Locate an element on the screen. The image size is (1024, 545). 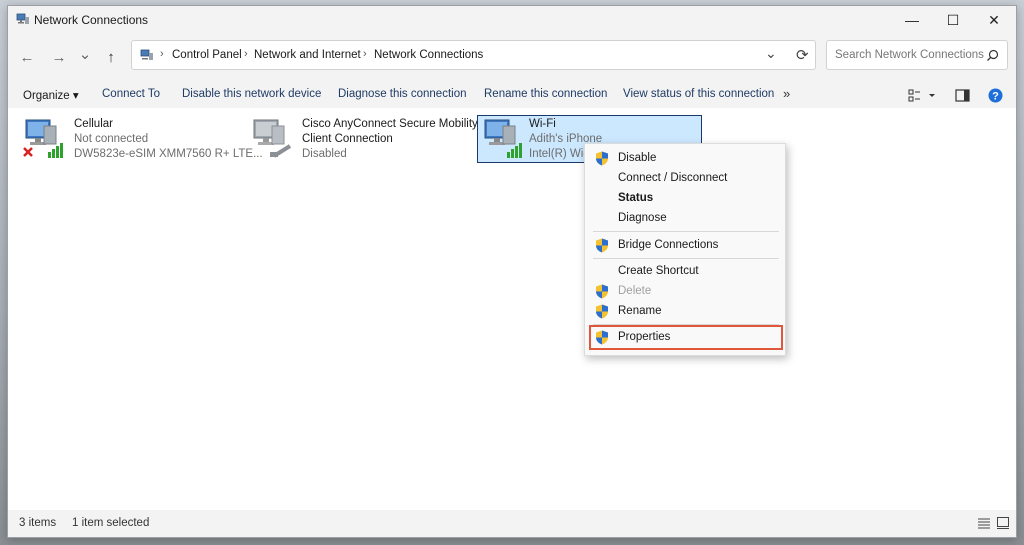
connection-name-continued: Client Connection is located at coordinates (347, 139).